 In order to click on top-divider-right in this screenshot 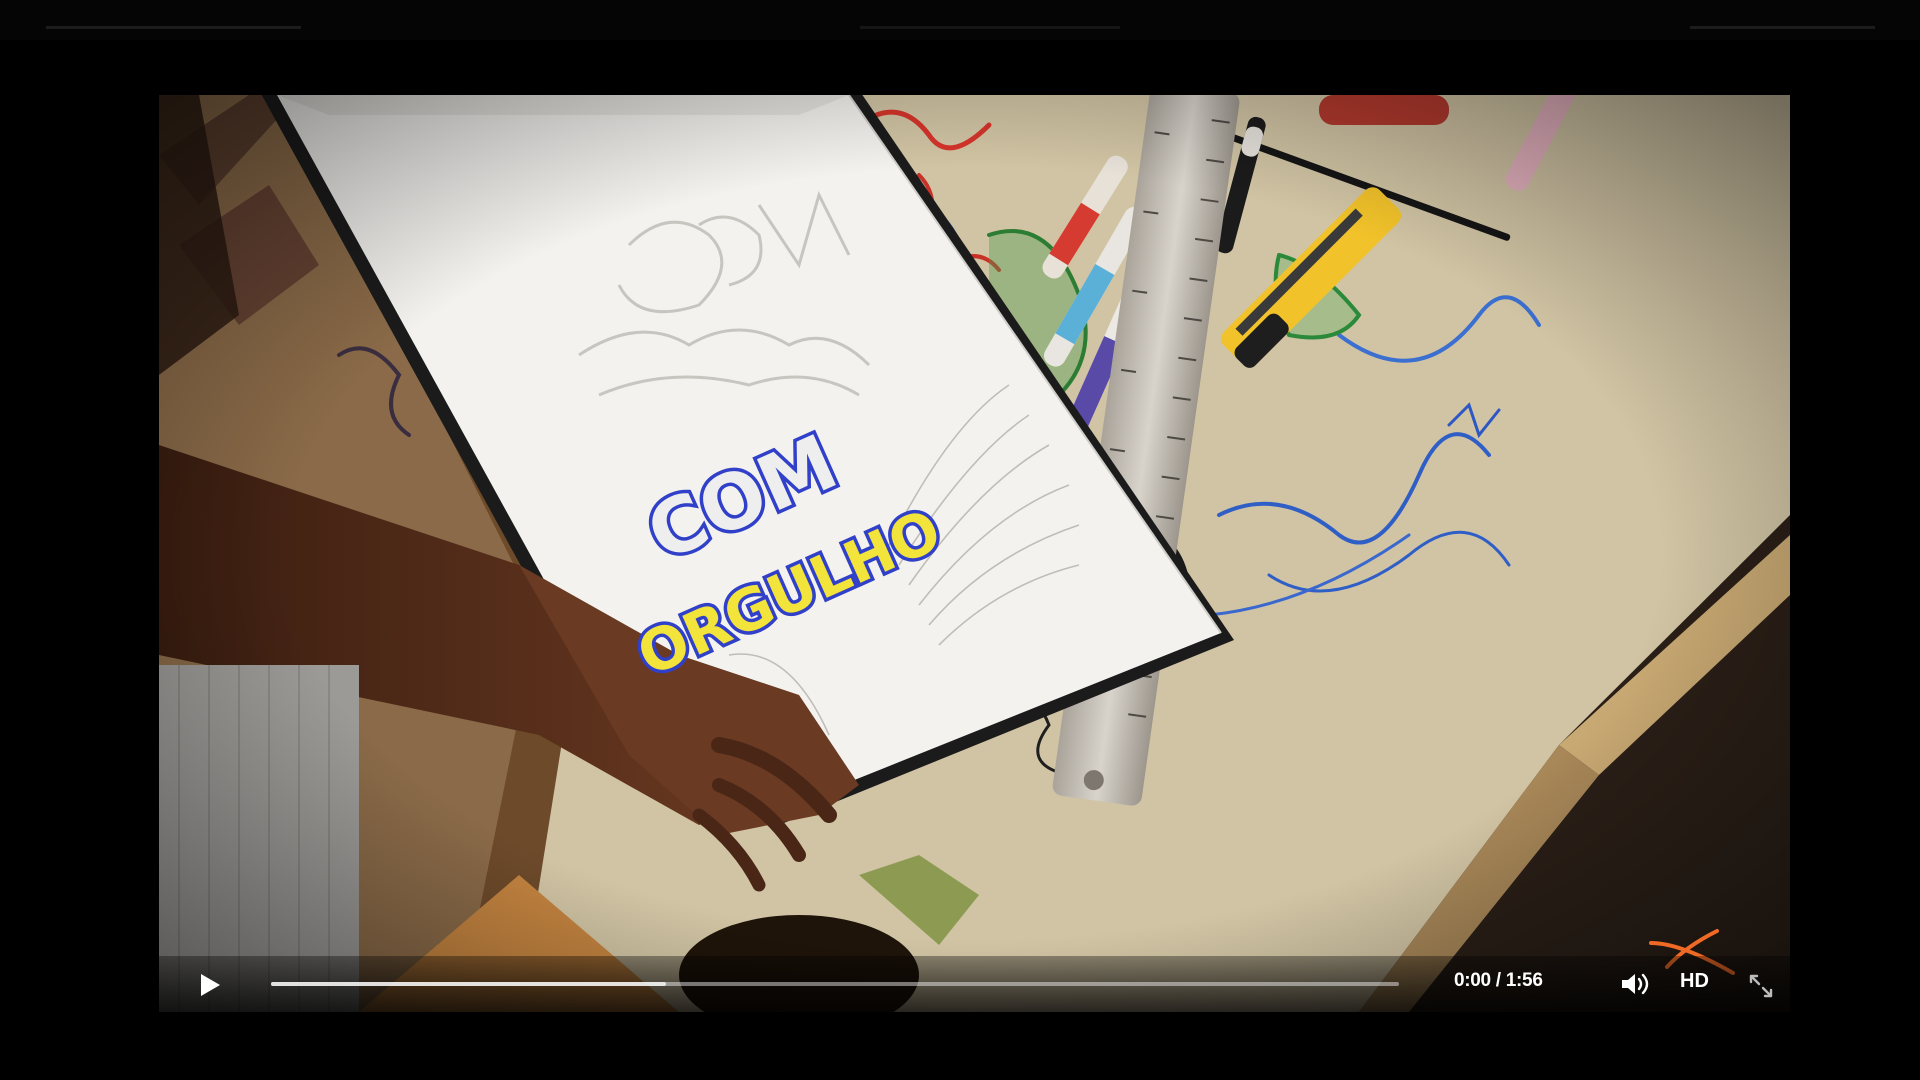, I will do `click(1782, 27)`.